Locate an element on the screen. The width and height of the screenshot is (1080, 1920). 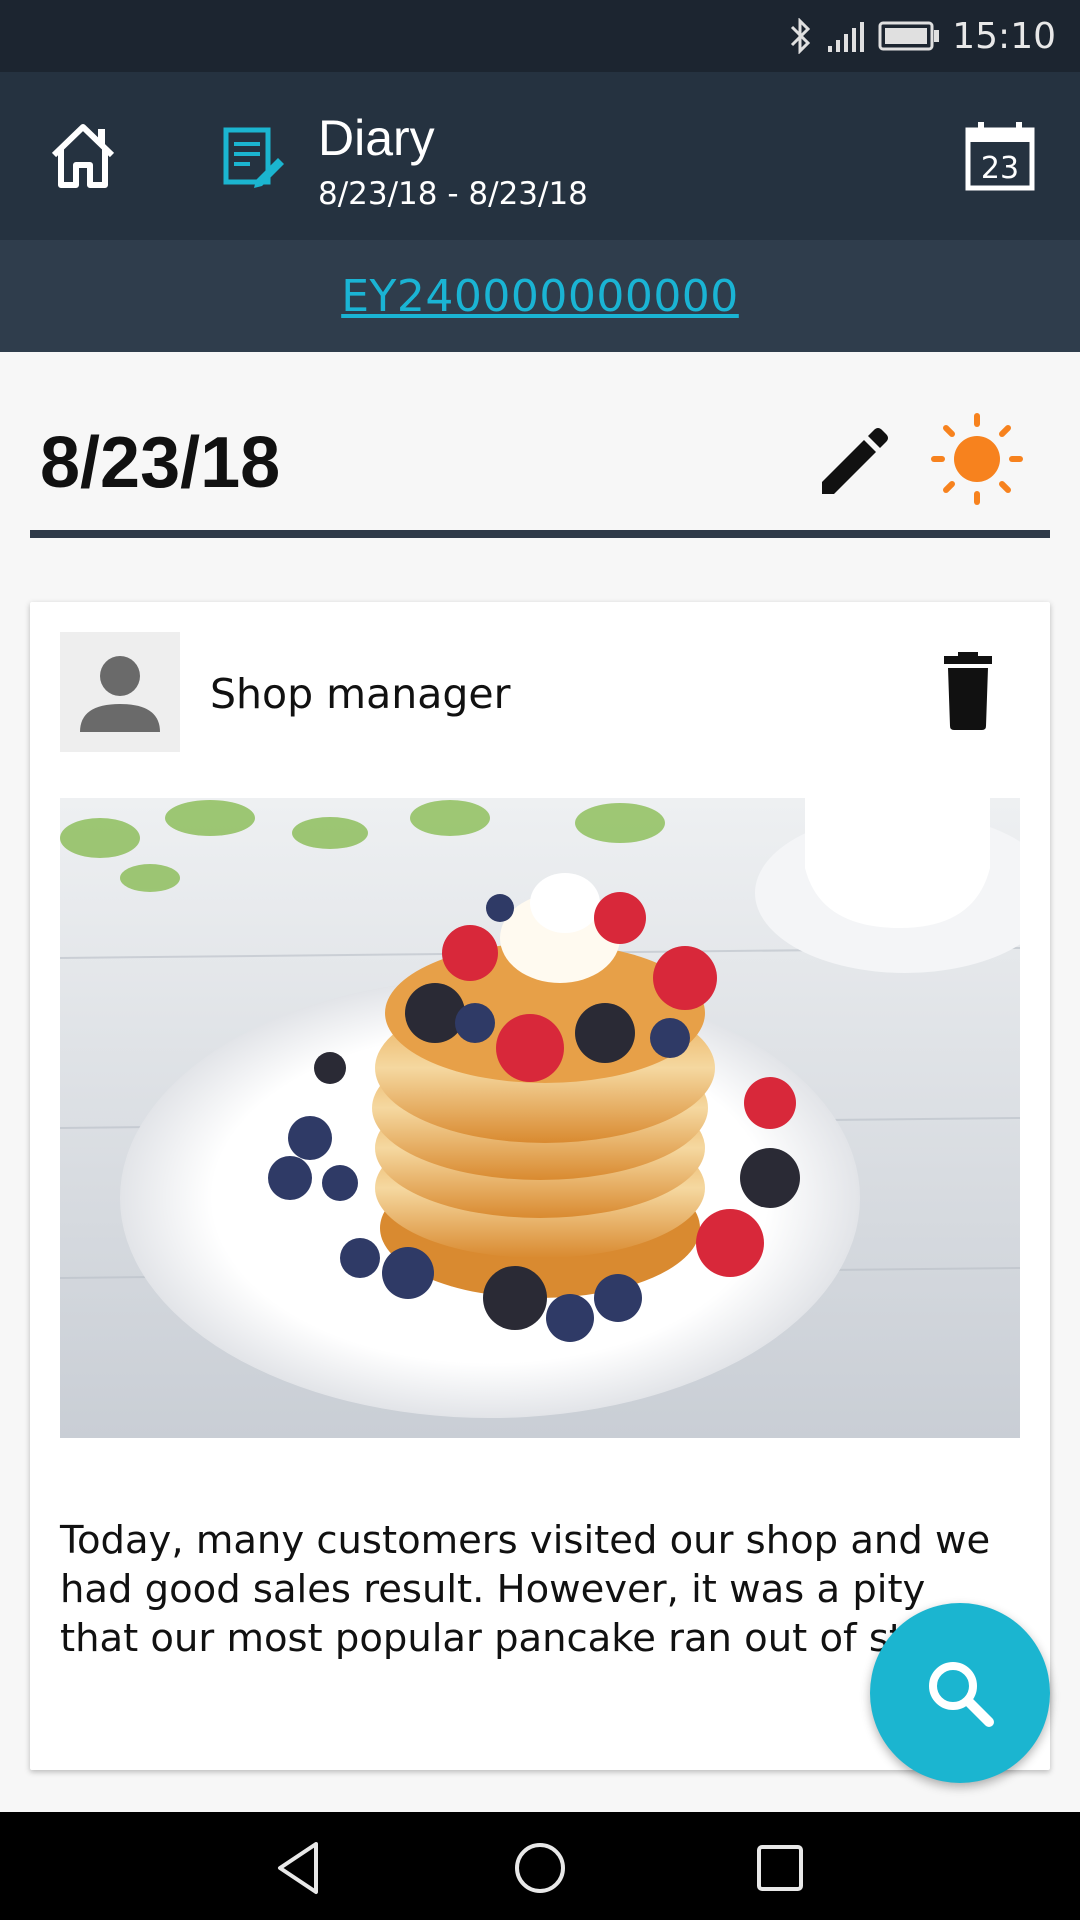
entry-date: 8/23/18 is located at coordinates (160, 463).